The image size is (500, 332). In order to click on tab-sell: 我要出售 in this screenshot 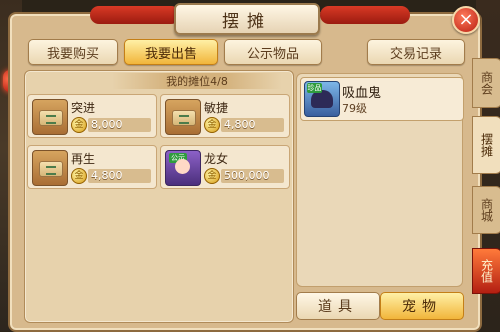, I will do `click(171, 52)`.